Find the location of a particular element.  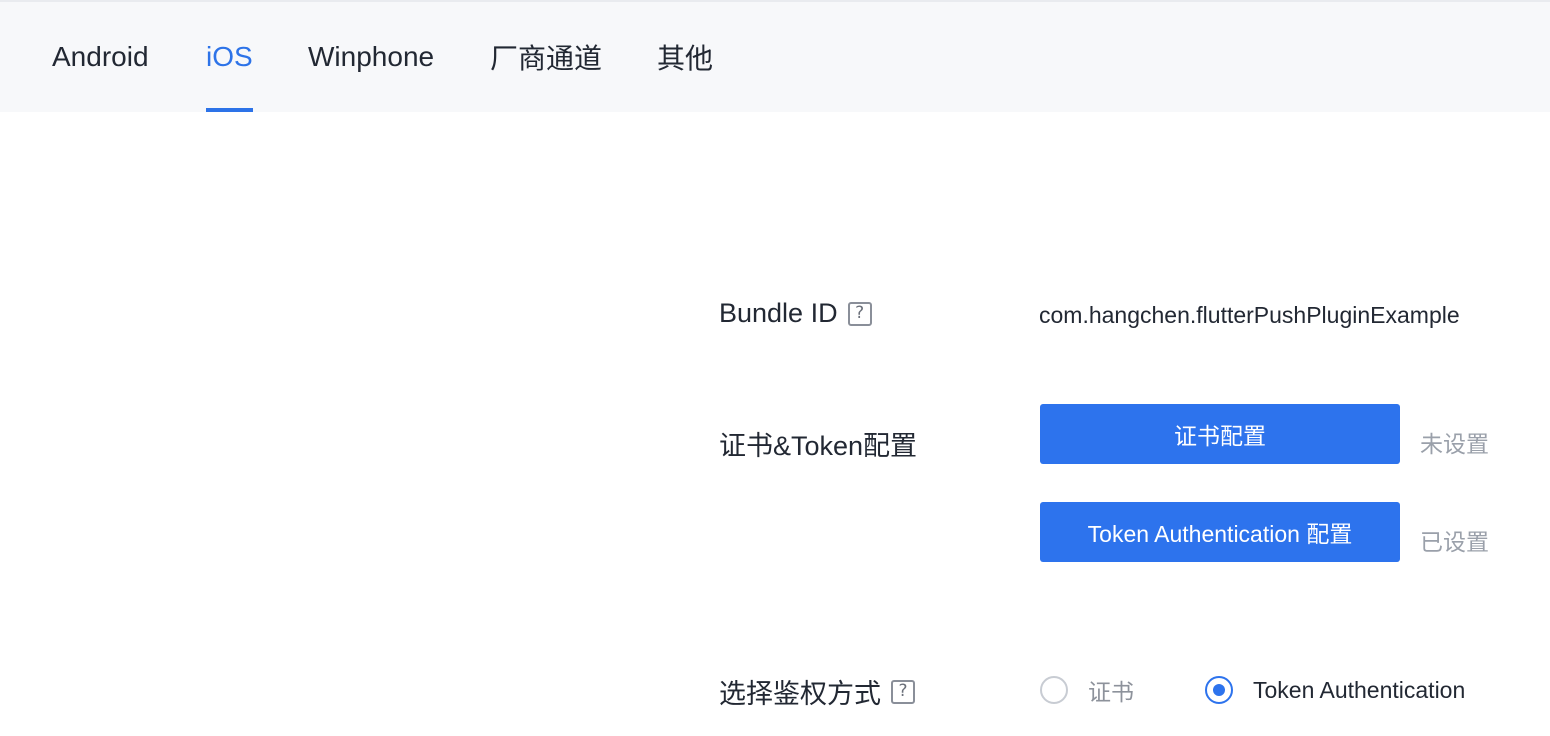

tab-android: Android is located at coordinates (100, 57).